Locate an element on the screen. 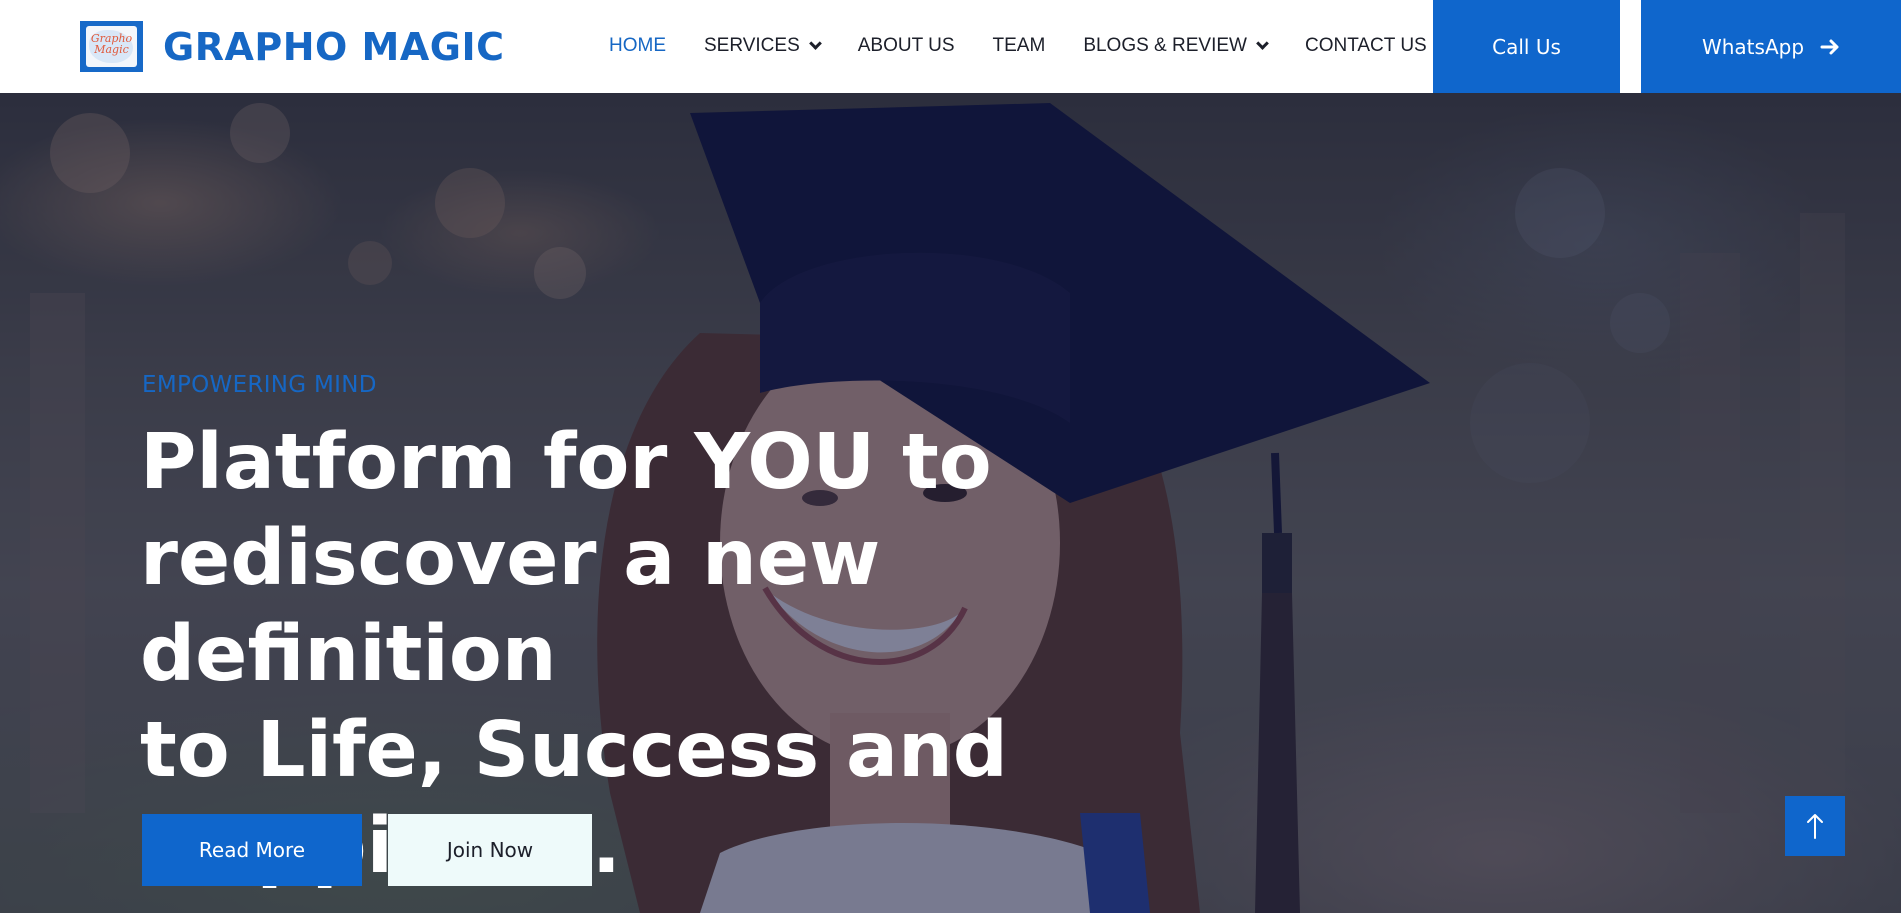  nav-item-team: TEAM is located at coordinates (1019, 46).